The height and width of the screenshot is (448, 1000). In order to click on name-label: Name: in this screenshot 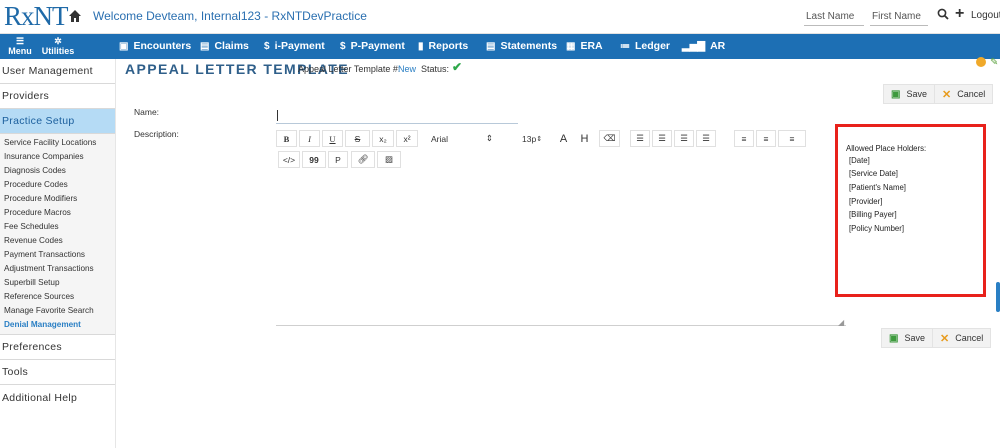, I will do `click(147, 112)`.